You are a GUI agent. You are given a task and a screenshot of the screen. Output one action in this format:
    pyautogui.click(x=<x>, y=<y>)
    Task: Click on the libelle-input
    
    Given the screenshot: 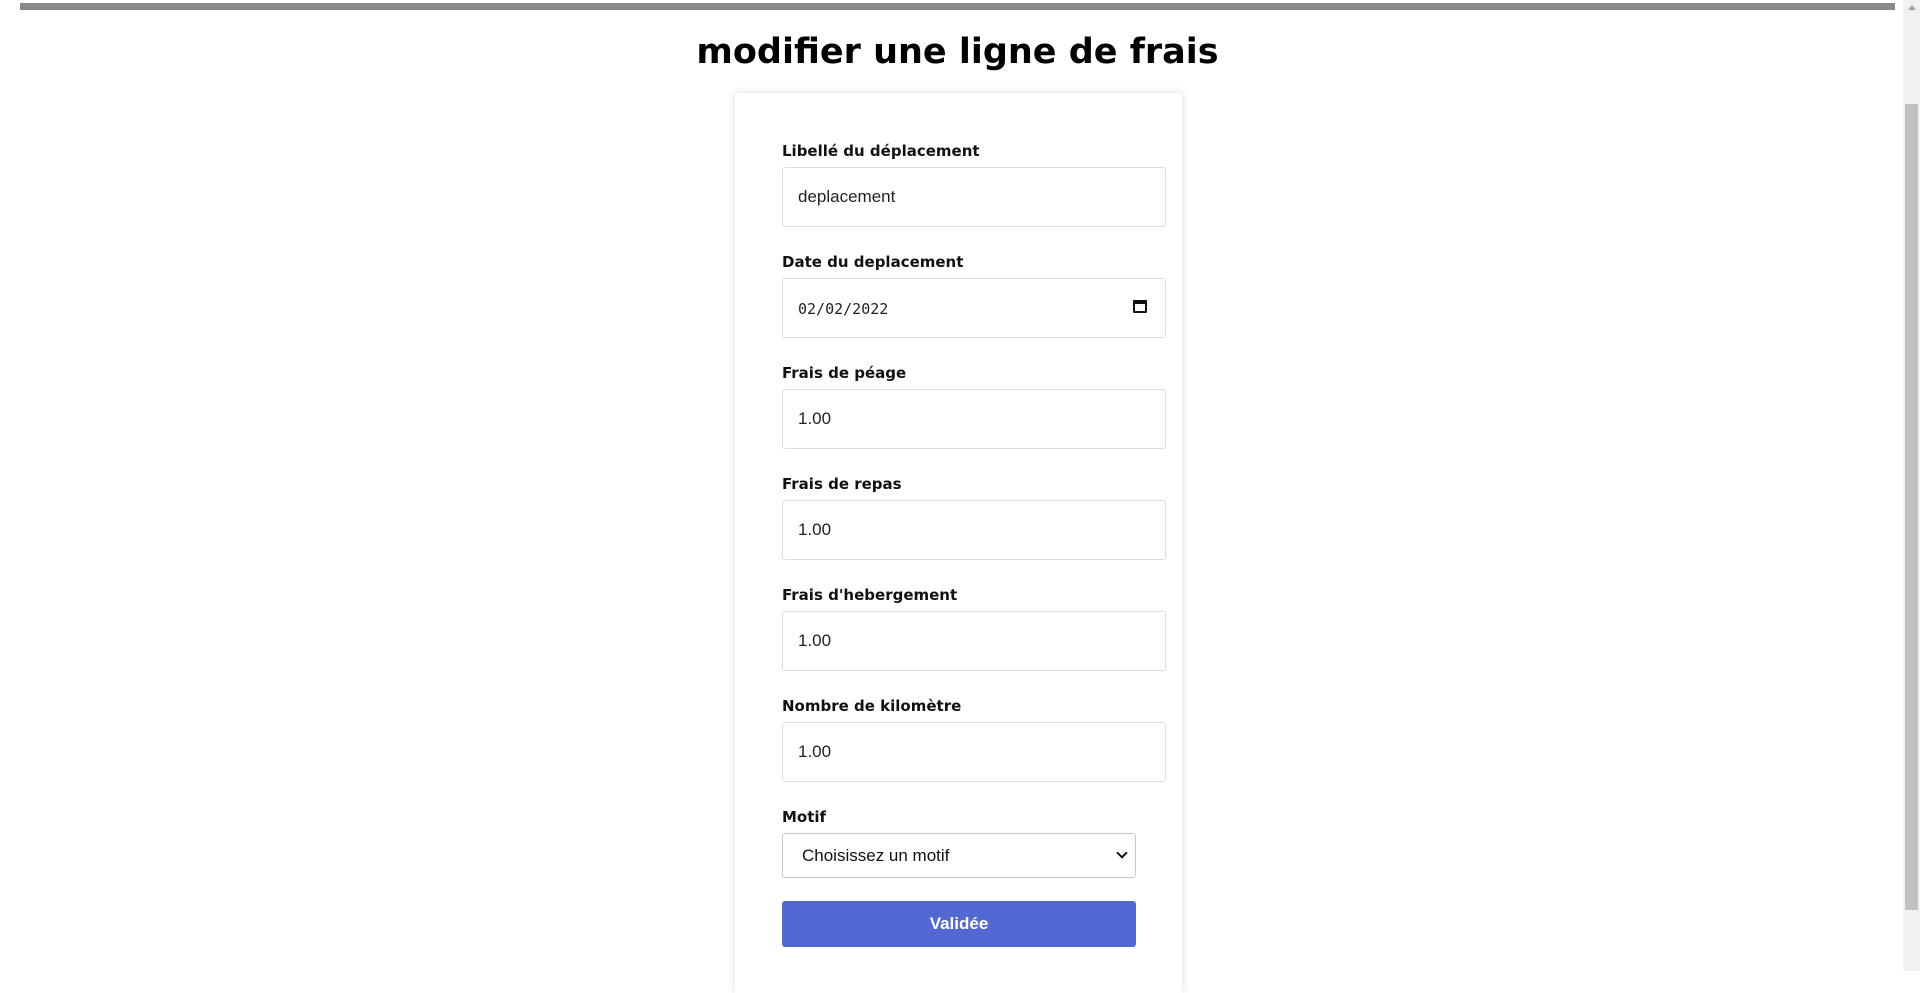 What is the action you would take?
    pyautogui.click(x=974, y=197)
    